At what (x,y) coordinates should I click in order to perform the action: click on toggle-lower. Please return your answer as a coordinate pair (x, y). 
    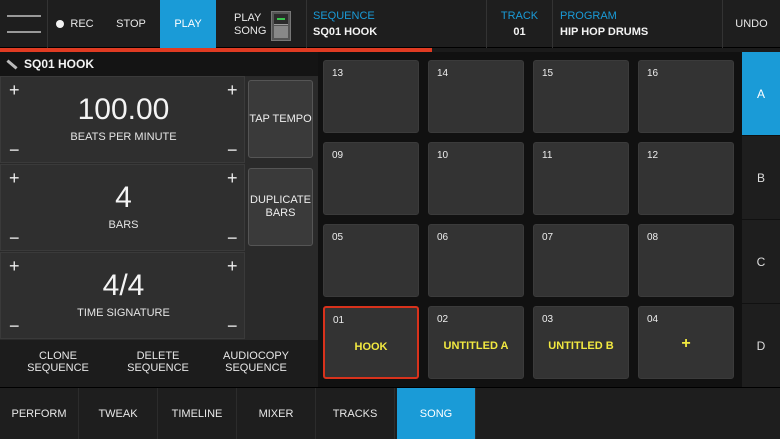
    Looking at the image, I should click on (281, 32).